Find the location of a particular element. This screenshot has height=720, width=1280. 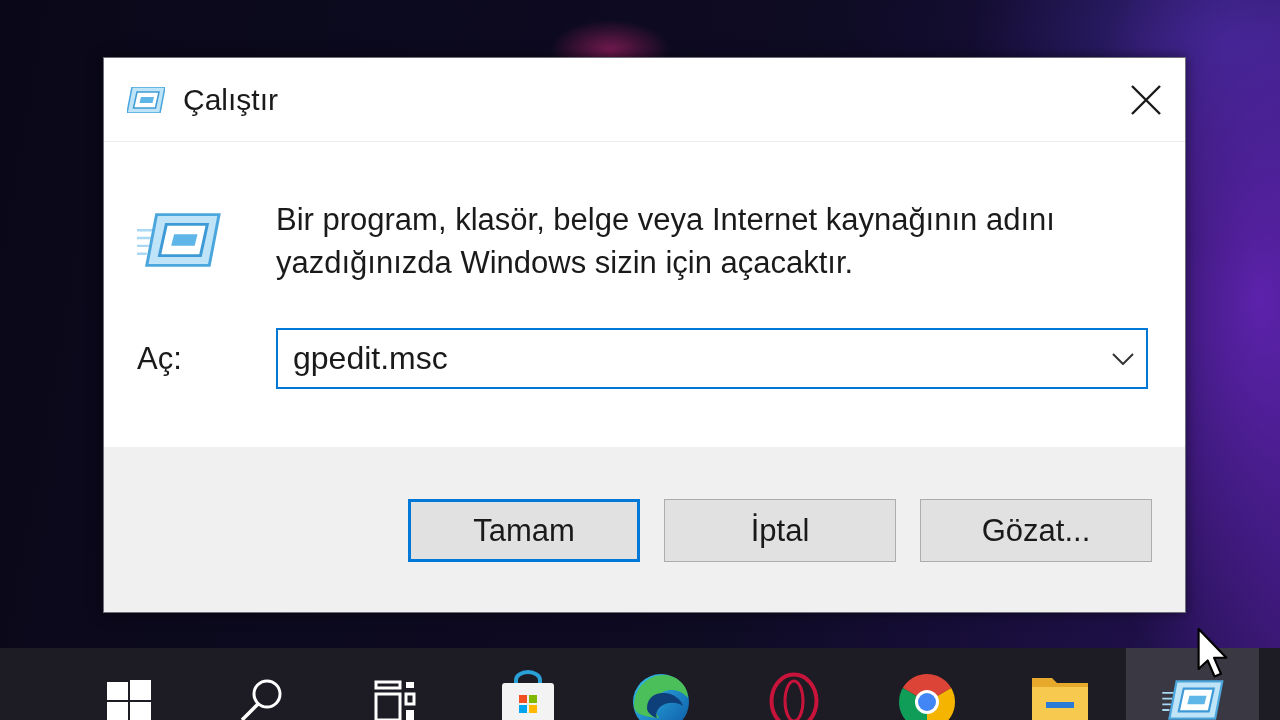

cancel-button: İptal is located at coordinates (780, 530).